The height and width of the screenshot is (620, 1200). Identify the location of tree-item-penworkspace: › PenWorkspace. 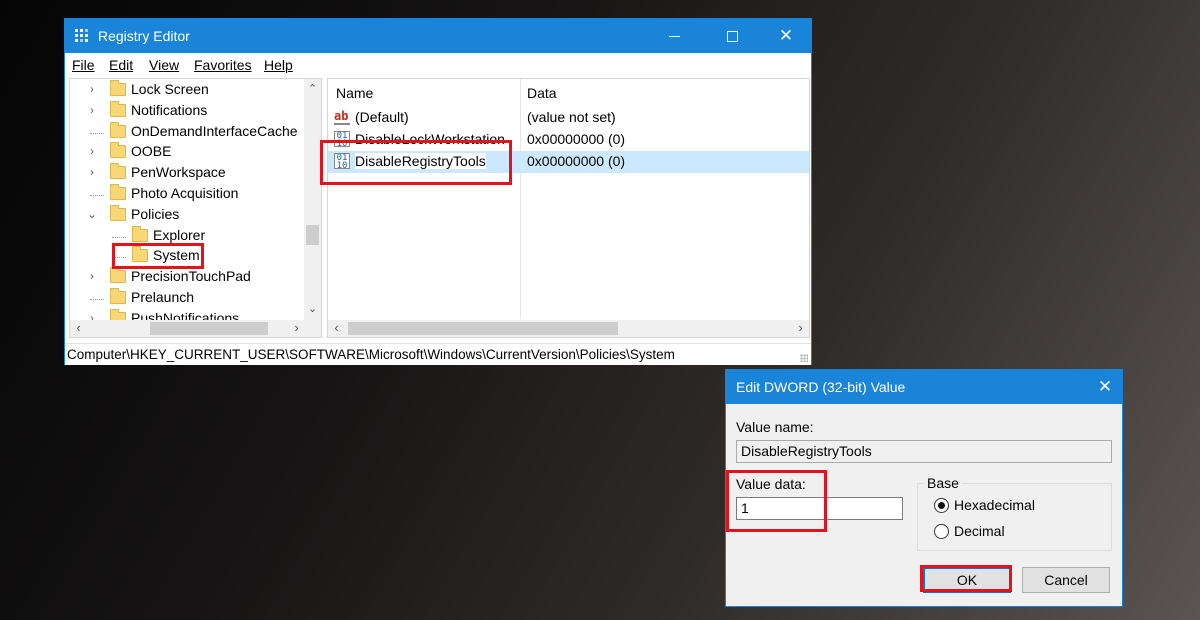
(196, 173).